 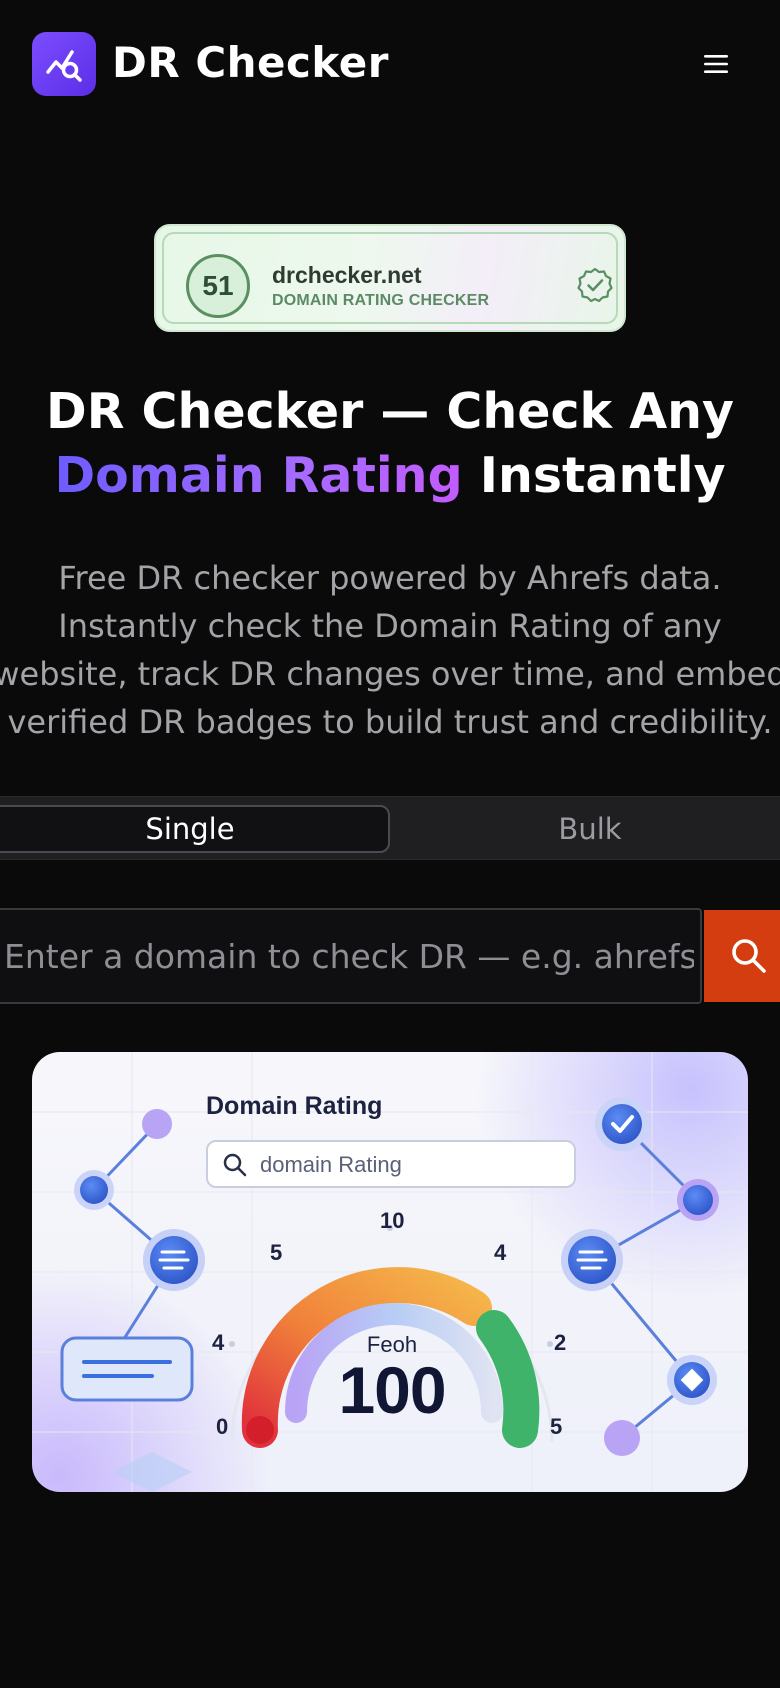 What do you see at coordinates (594, 475) in the screenshot?
I see `title-rest: Instantly` at bounding box center [594, 475].